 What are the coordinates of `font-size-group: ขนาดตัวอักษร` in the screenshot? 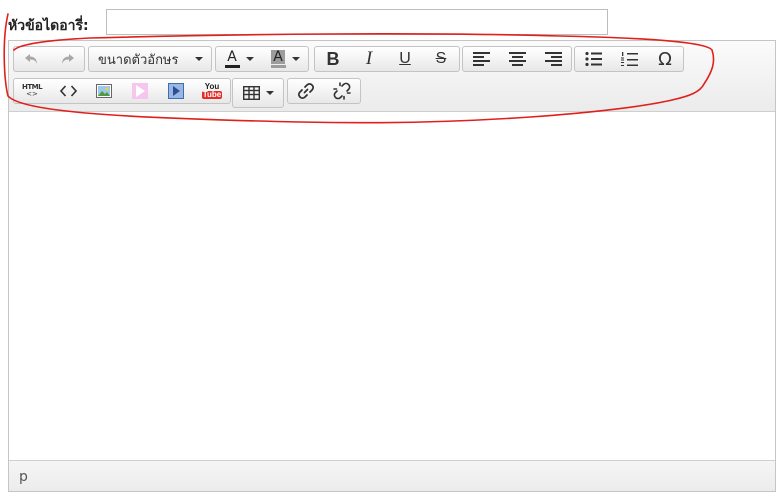 It's located at (150, 59).